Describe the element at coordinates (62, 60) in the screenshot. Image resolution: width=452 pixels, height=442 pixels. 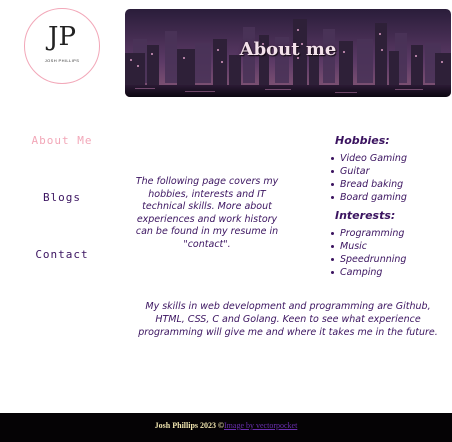
I see `logo-name: JOSH PHILLIPS` at that location.